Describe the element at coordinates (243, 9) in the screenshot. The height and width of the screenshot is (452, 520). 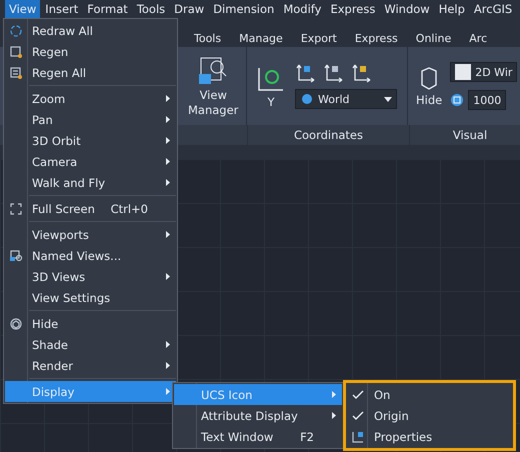
I see `menu-bar-item: Dimension` at that location.